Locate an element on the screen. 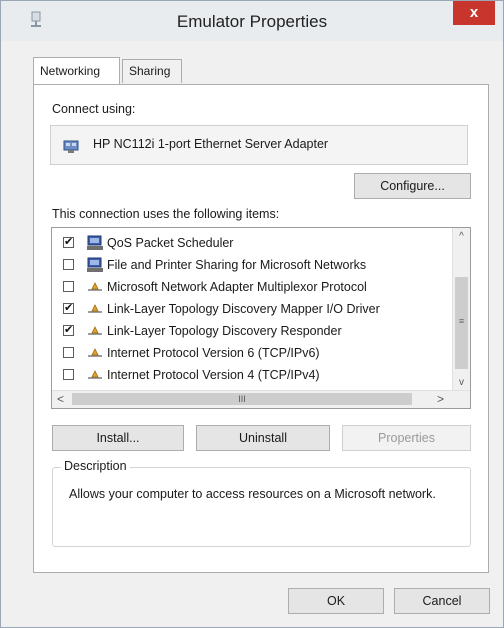  adapter-field: HP NC112i 1-port Ethernet Server Adapter is located at coordinates (259, 145).